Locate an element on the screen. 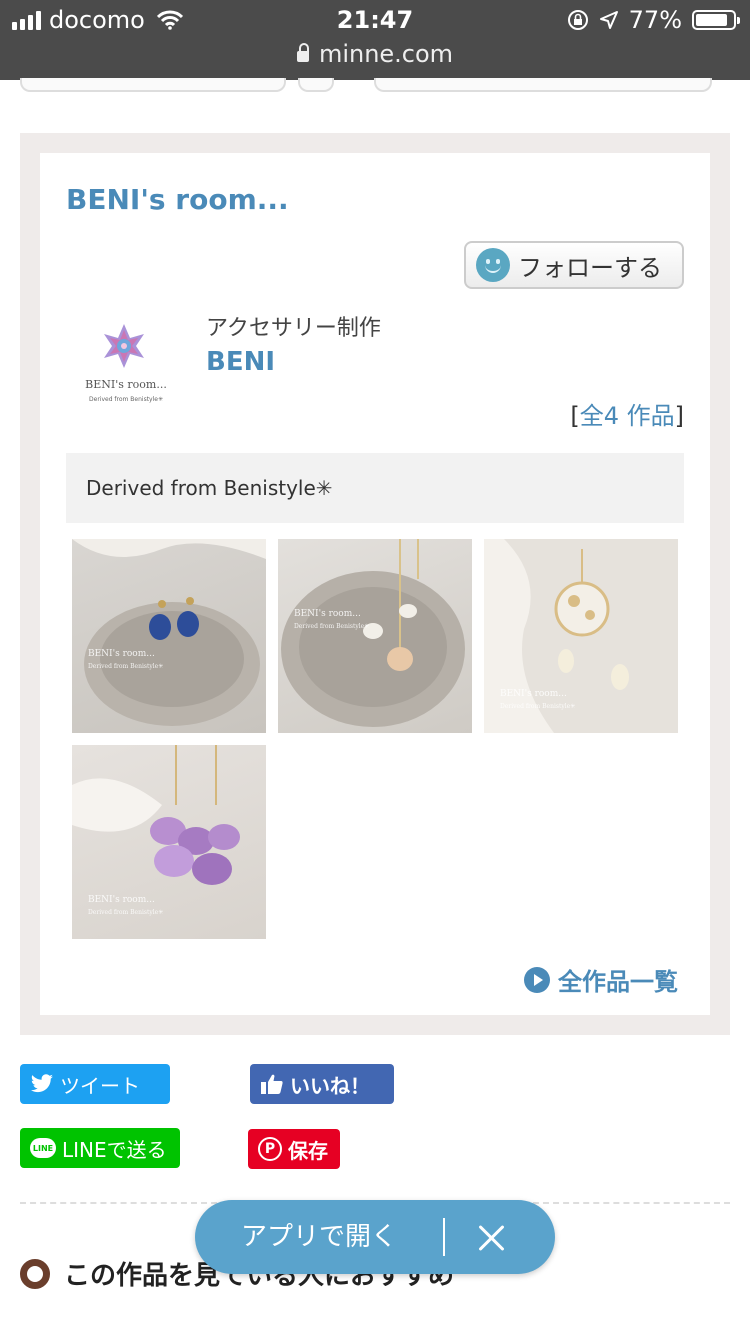  line-share-label: LINEで送る is located at coordinates (114, 1149).